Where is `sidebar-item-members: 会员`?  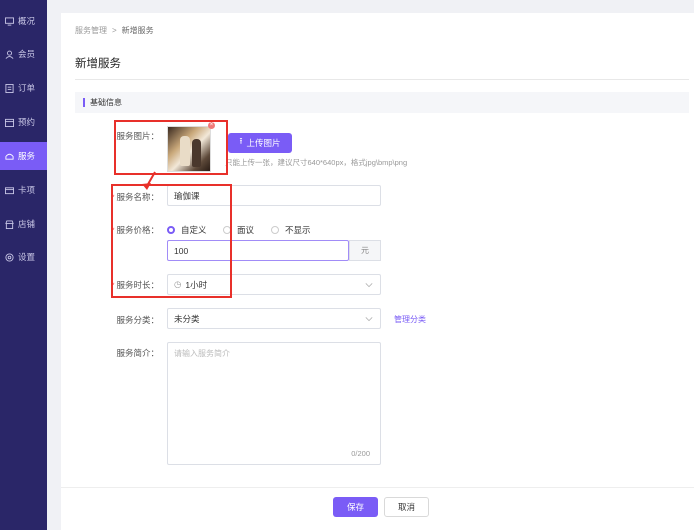 sidebar-item-members: 会员 is located at coordinates (23, 54).